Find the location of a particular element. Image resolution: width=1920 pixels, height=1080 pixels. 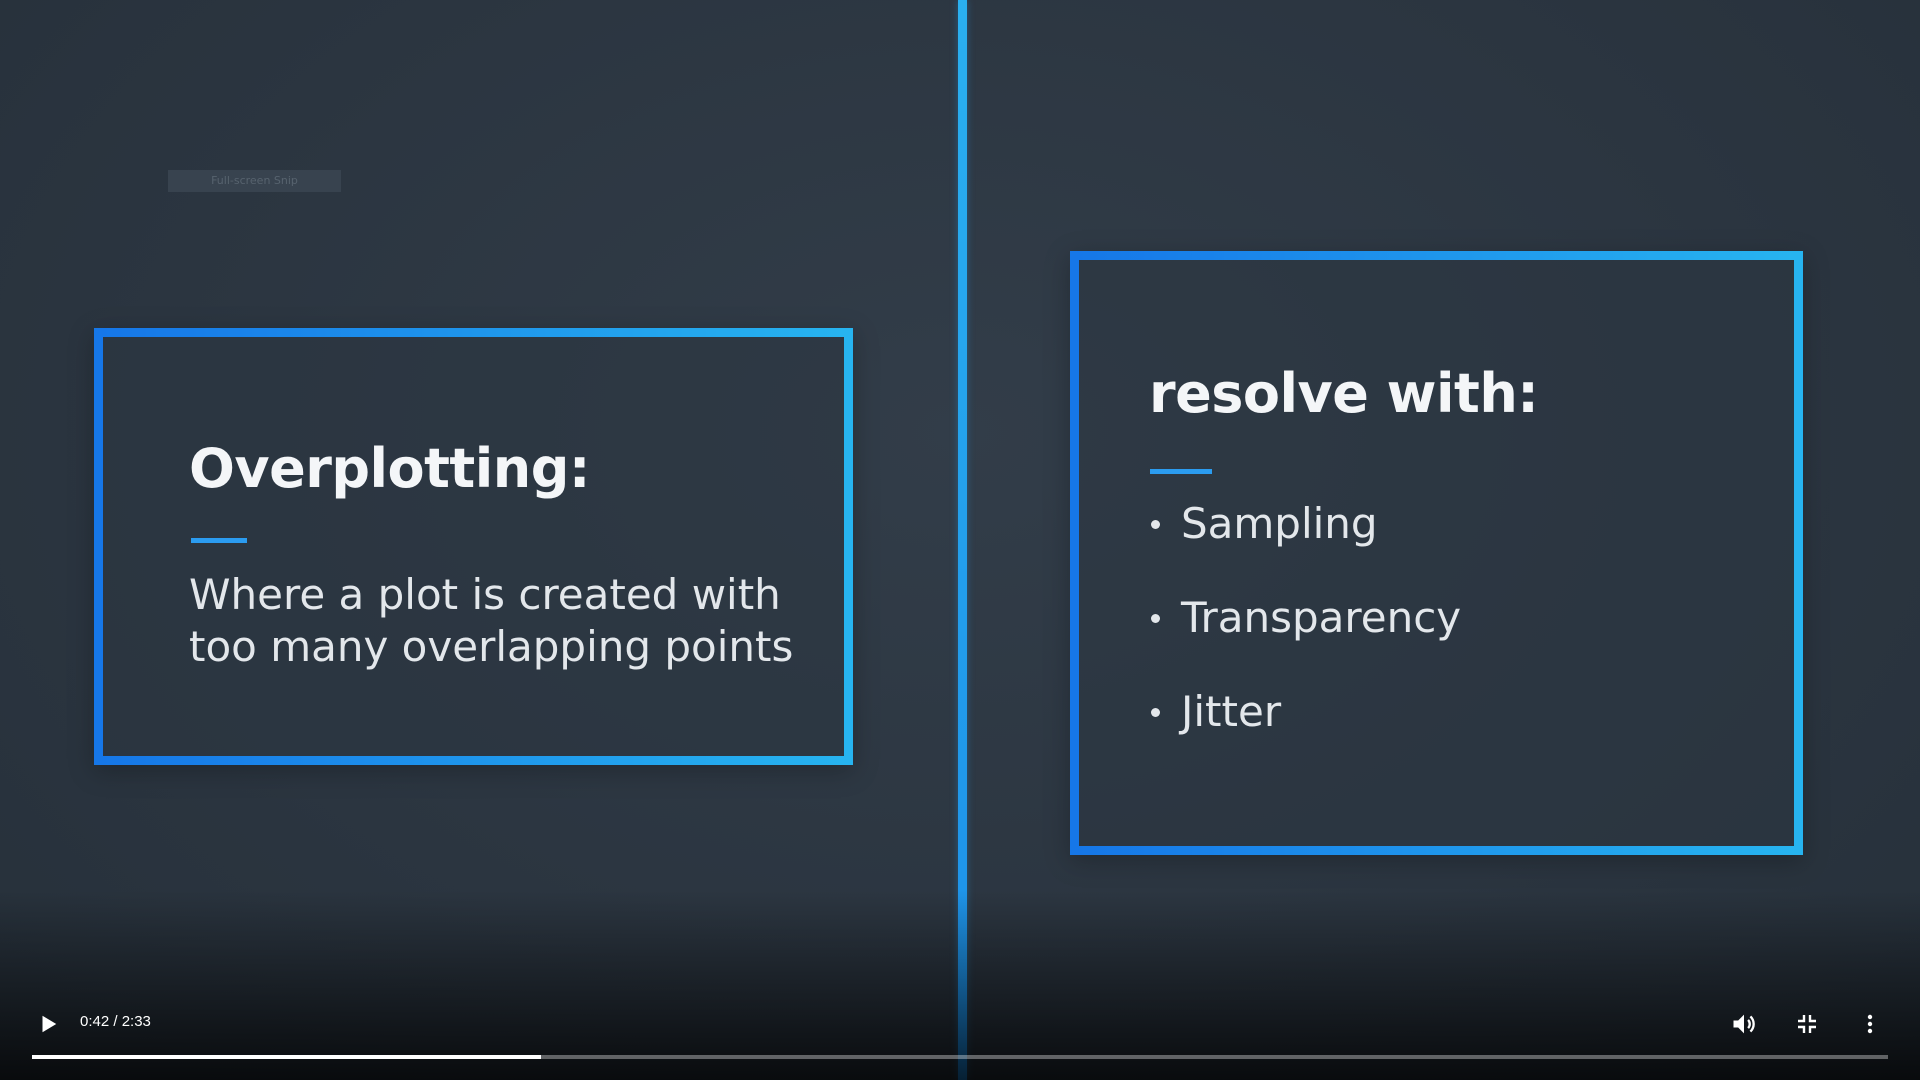

video-controls: 0:42 / 2:33 is located at coordinates (960, 1040).